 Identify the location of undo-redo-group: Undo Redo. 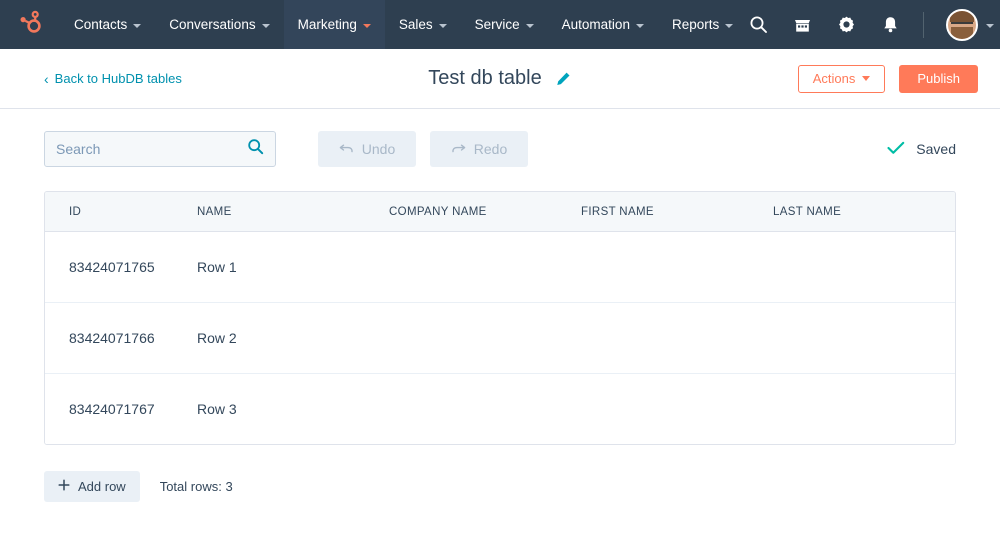
(423, 149).